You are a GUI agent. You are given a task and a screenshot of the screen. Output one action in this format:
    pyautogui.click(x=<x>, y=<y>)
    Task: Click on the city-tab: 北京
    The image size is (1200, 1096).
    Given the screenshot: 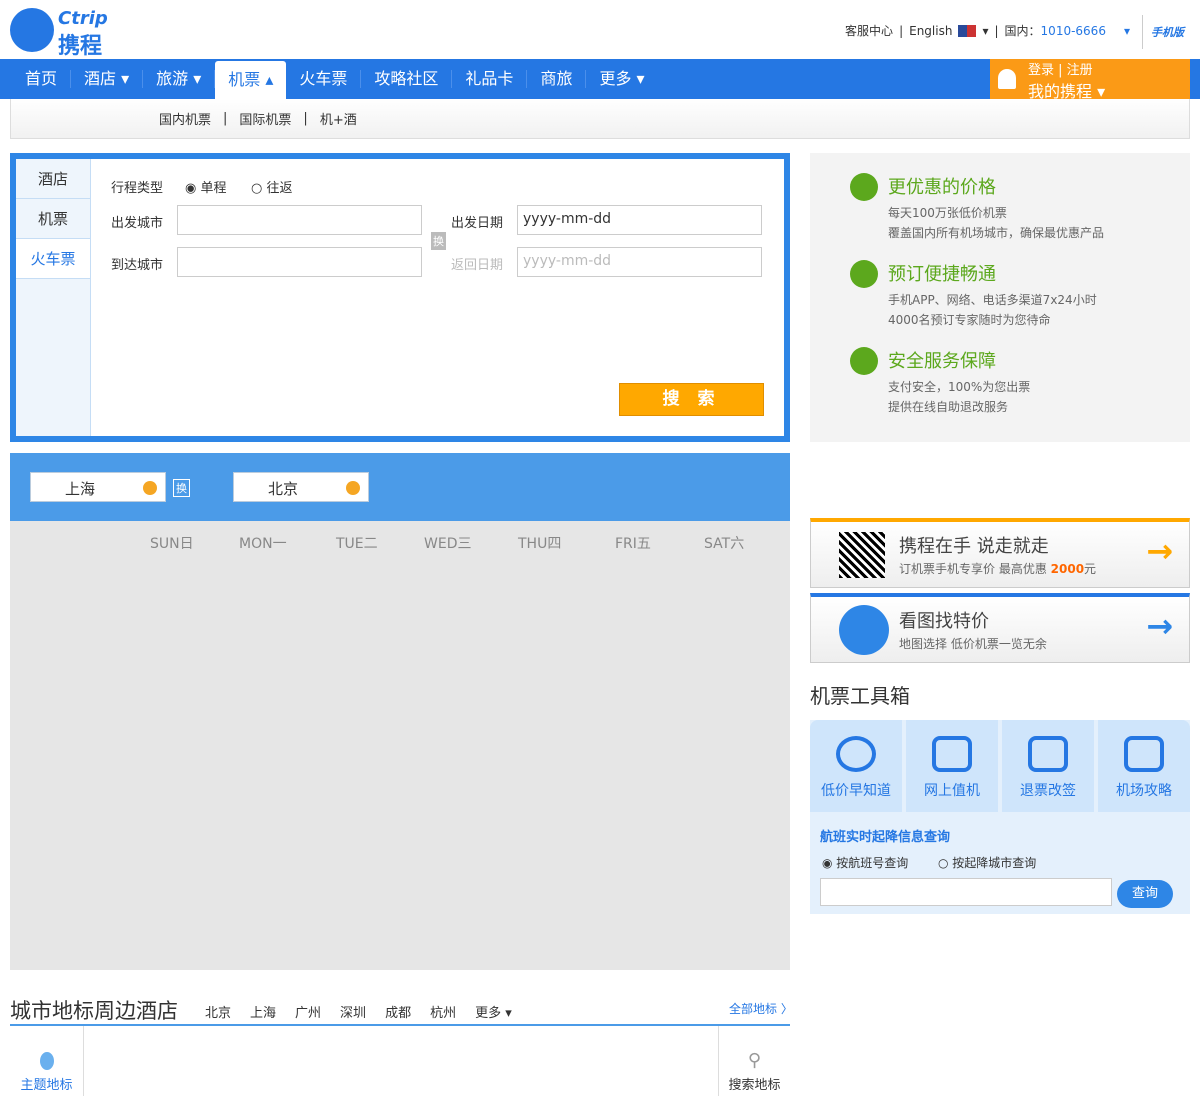 What is the action you would take?
    pyautogui.click(x=218, y=1011)
    